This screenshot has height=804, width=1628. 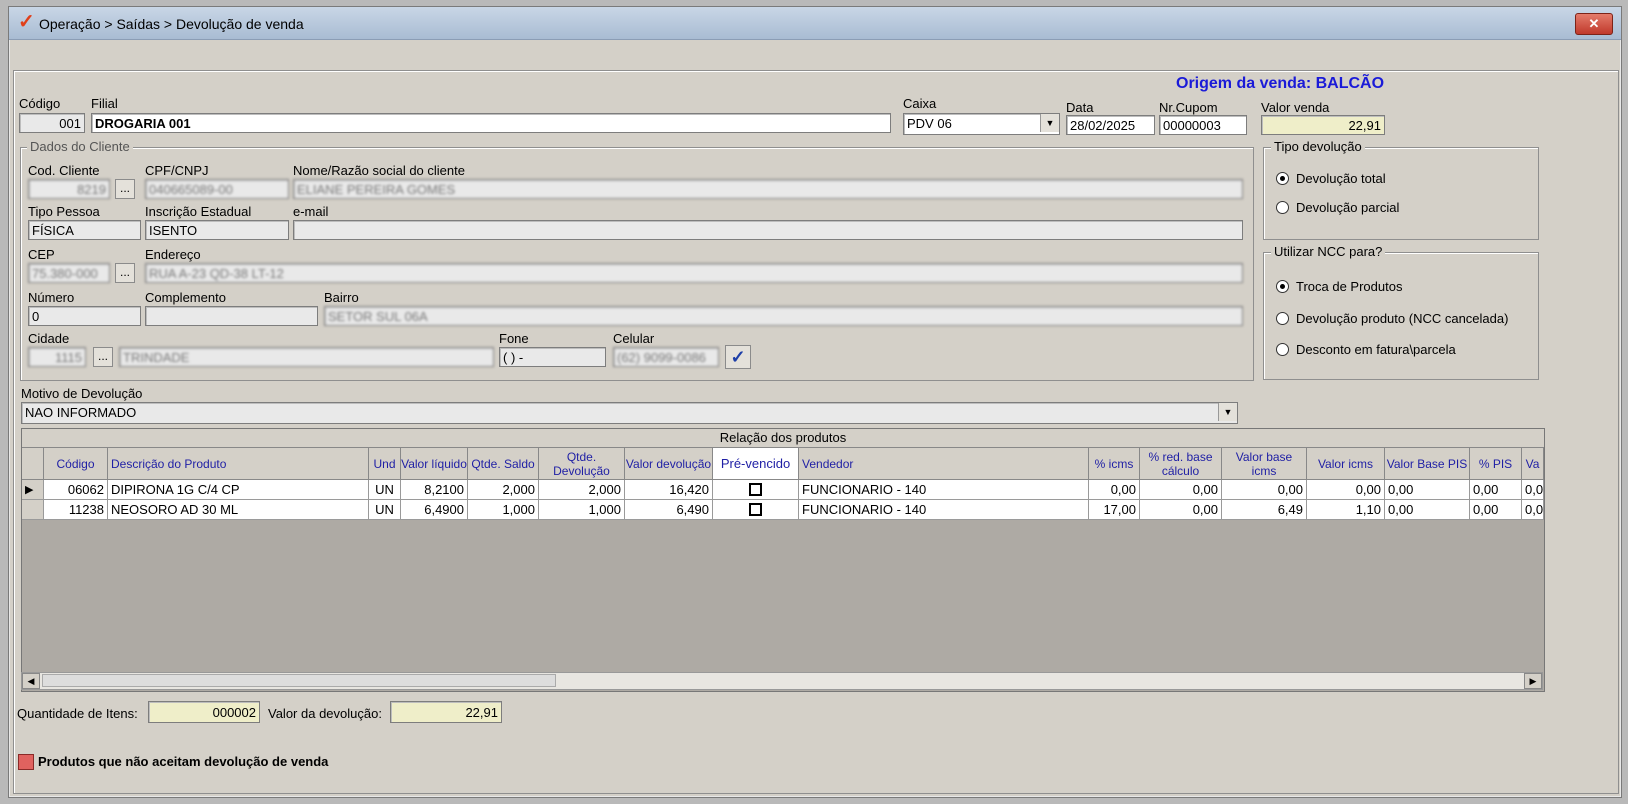 I want to click on close-button: ✕, so click(x=1594, y=24).